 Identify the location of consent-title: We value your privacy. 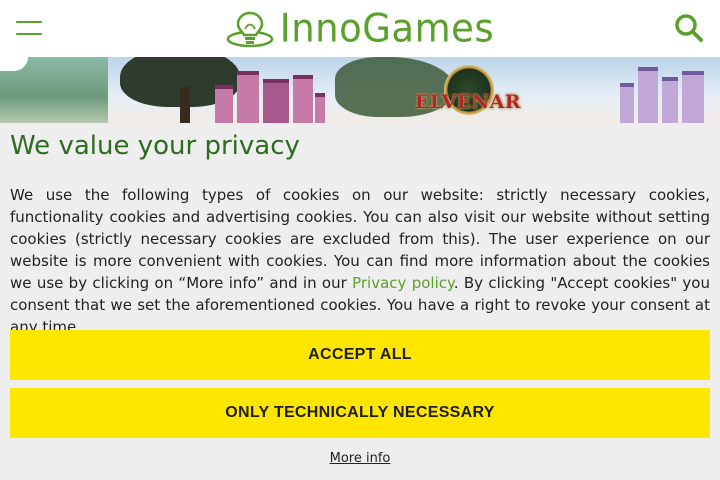
(155, 146).